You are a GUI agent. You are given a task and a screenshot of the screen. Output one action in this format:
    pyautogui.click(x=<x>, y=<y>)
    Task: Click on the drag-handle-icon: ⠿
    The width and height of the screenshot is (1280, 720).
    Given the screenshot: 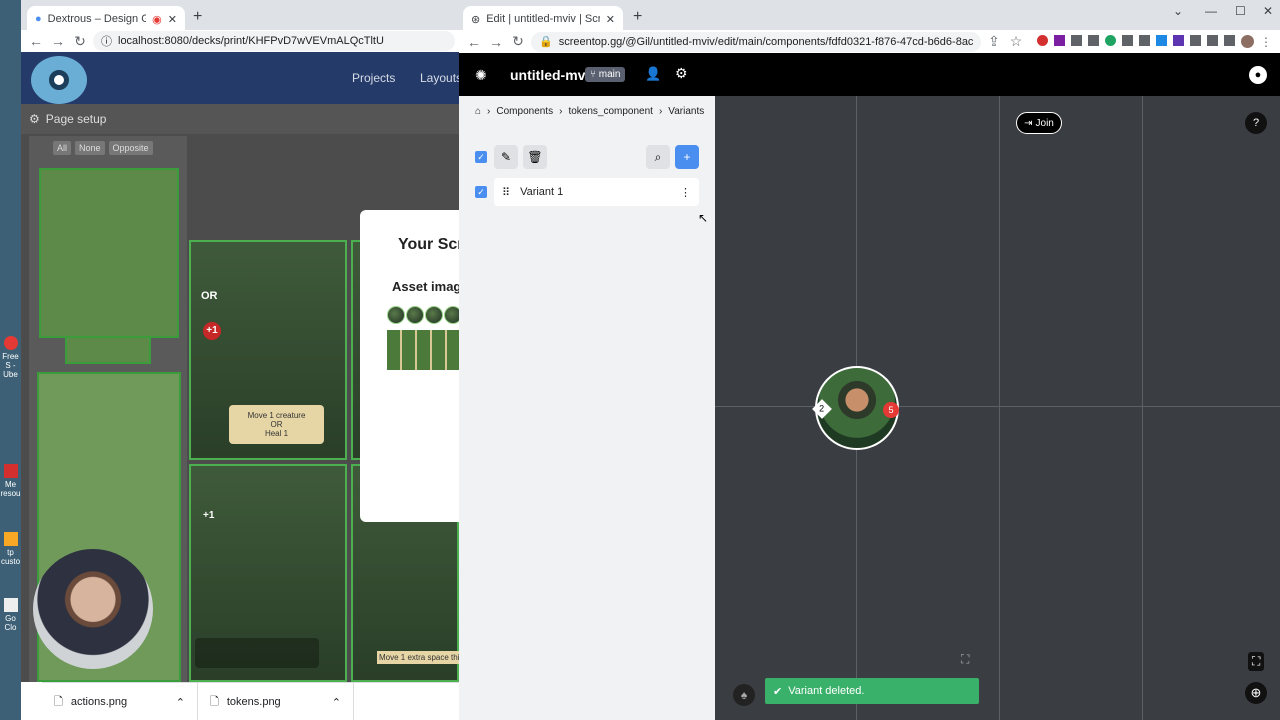 What is the action you would take?
    pyautogui.click(x=506, y=192)
    